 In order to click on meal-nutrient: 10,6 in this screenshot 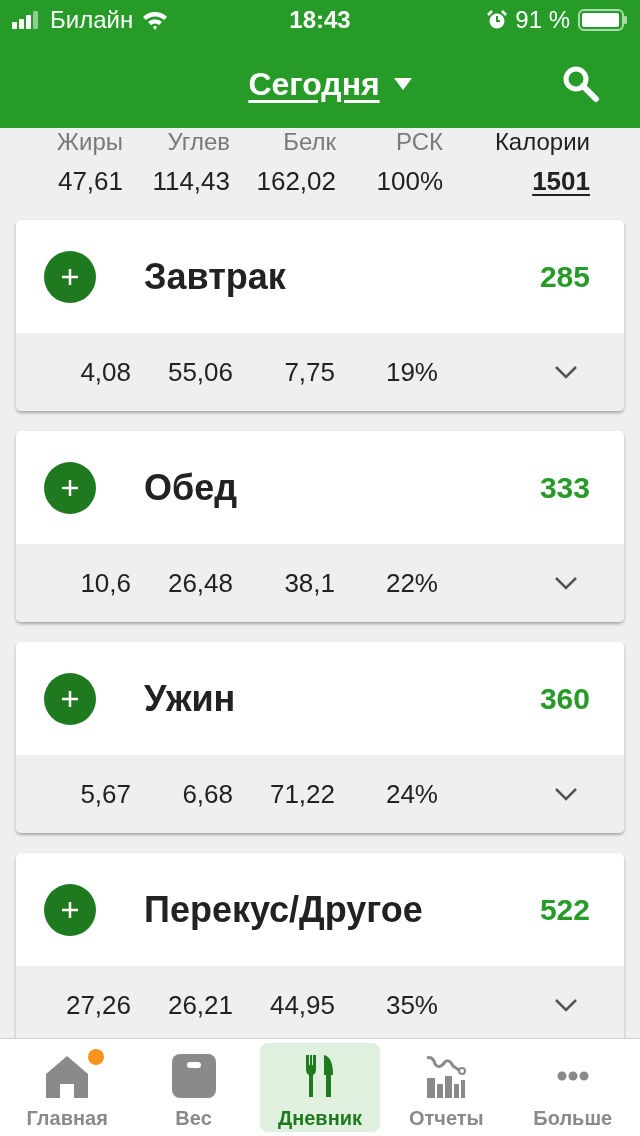, I will do `click(105, 583)`.